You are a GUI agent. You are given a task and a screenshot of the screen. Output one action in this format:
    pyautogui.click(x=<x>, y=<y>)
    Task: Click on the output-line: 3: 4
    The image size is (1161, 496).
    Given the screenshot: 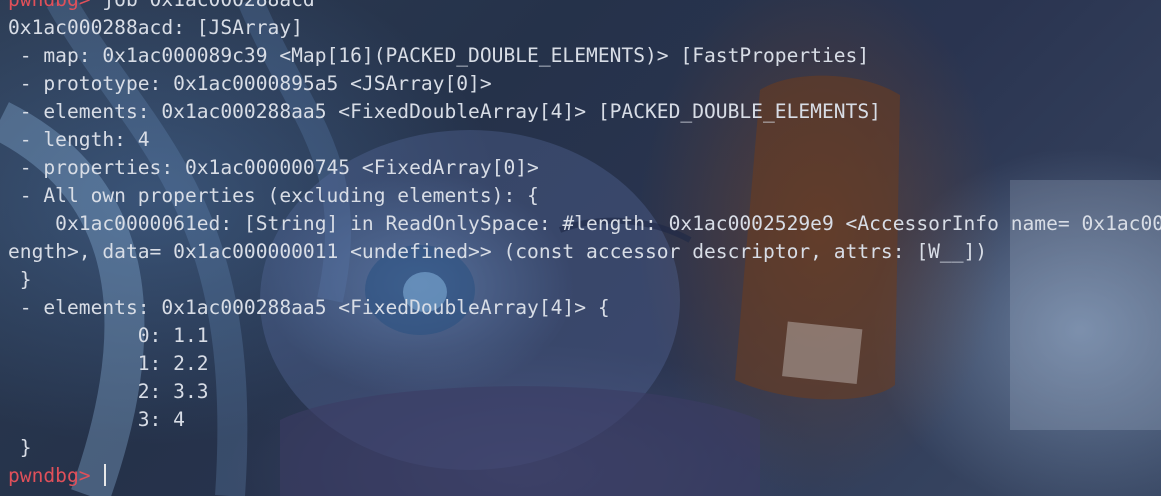 What is the action you would take?
    pyautogui.click(x=96, y=419)
    